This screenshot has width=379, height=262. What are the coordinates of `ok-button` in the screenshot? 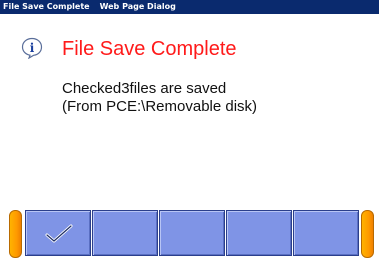 It's located at (58, 233).